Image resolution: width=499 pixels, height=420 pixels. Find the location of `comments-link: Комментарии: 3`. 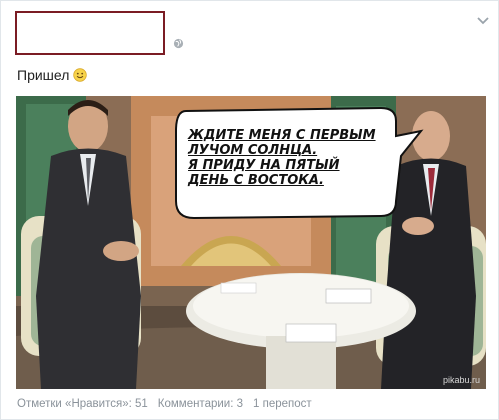

comments-link: Комментарии: 3 is located at coordinates (200, 404).